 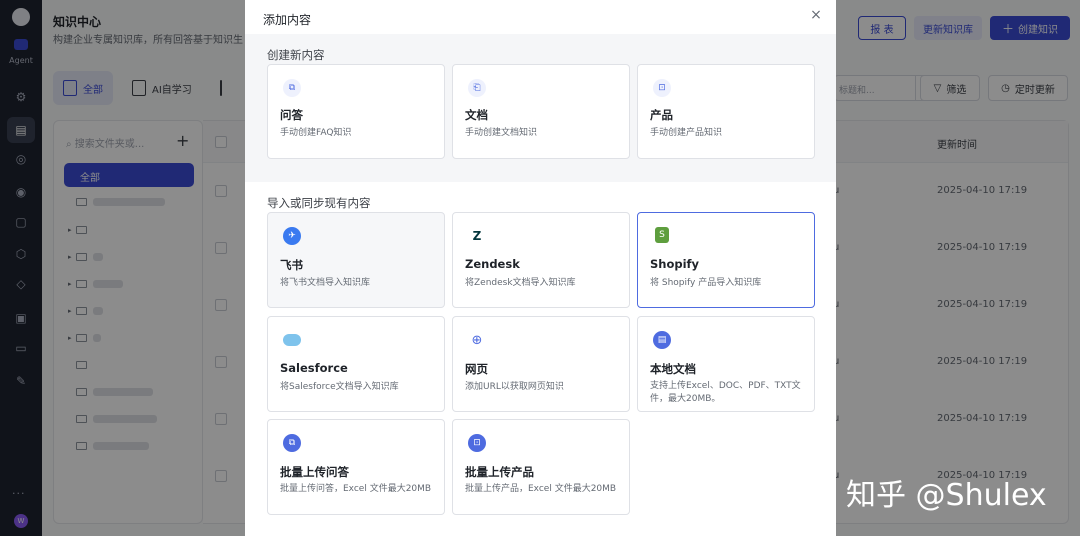 I want to click on card-local-file: ▤ 本地文档 支持上传Excel、DOC、PDF、TXT文件，最大20MB。, so click(x=726, y=364).